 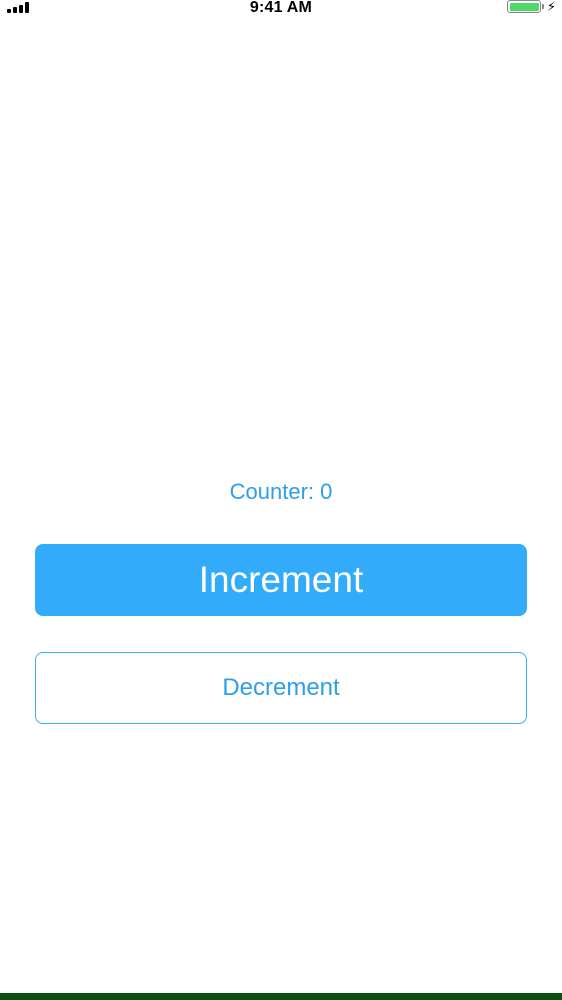 What do you see at coordinates (281, 996) in the screenshot?
I see `bottom-bar` at bounding box center [281, 996].